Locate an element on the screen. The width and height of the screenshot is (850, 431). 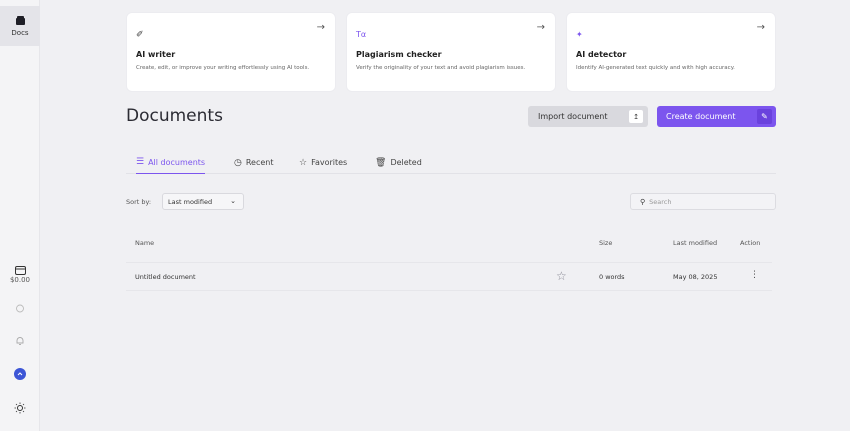
list-icon: ☰ is located at coordinates (140, 162).